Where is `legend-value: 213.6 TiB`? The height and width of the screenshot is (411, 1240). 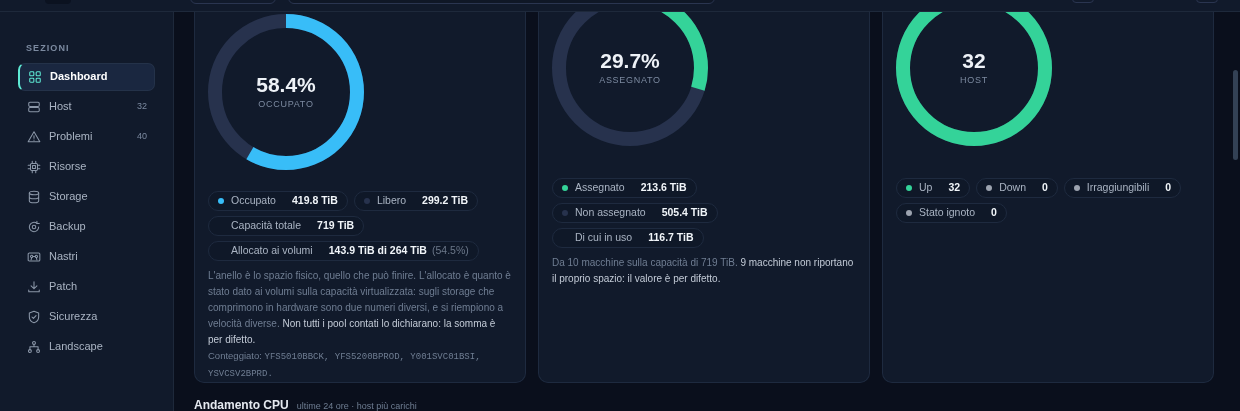
legend-value: 213.6 TiB is located at coordinates (663, 188).